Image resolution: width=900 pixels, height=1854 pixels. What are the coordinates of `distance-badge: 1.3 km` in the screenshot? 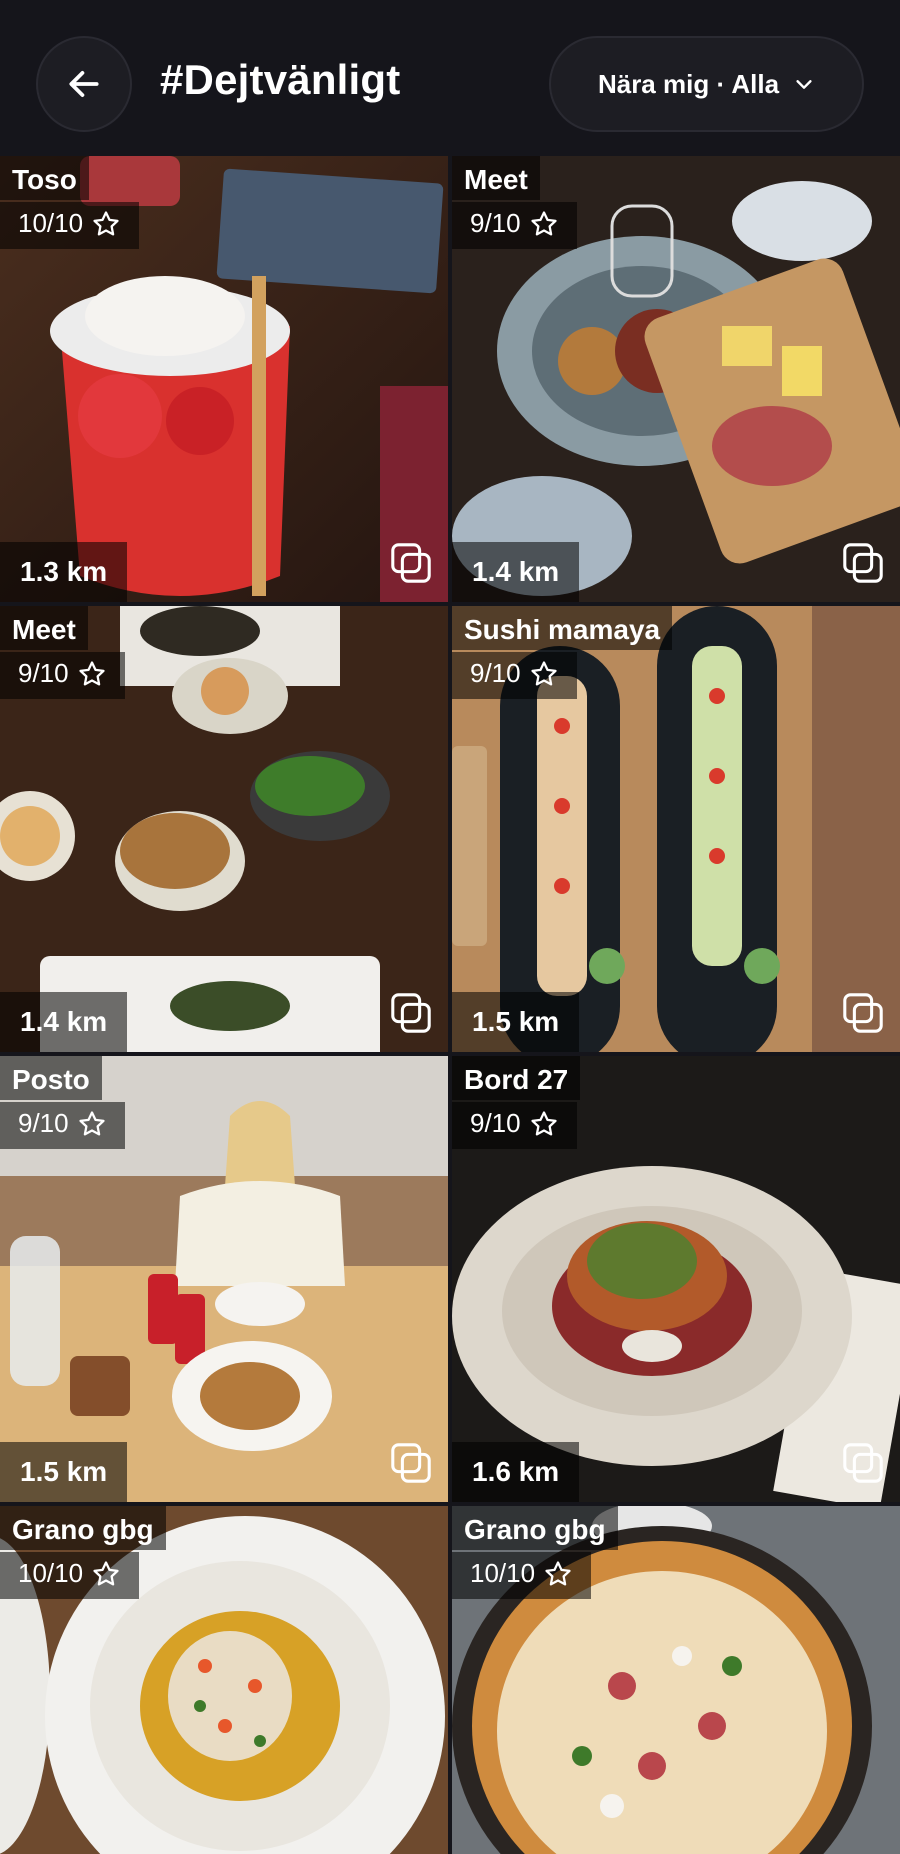 It's located at (64, 572).